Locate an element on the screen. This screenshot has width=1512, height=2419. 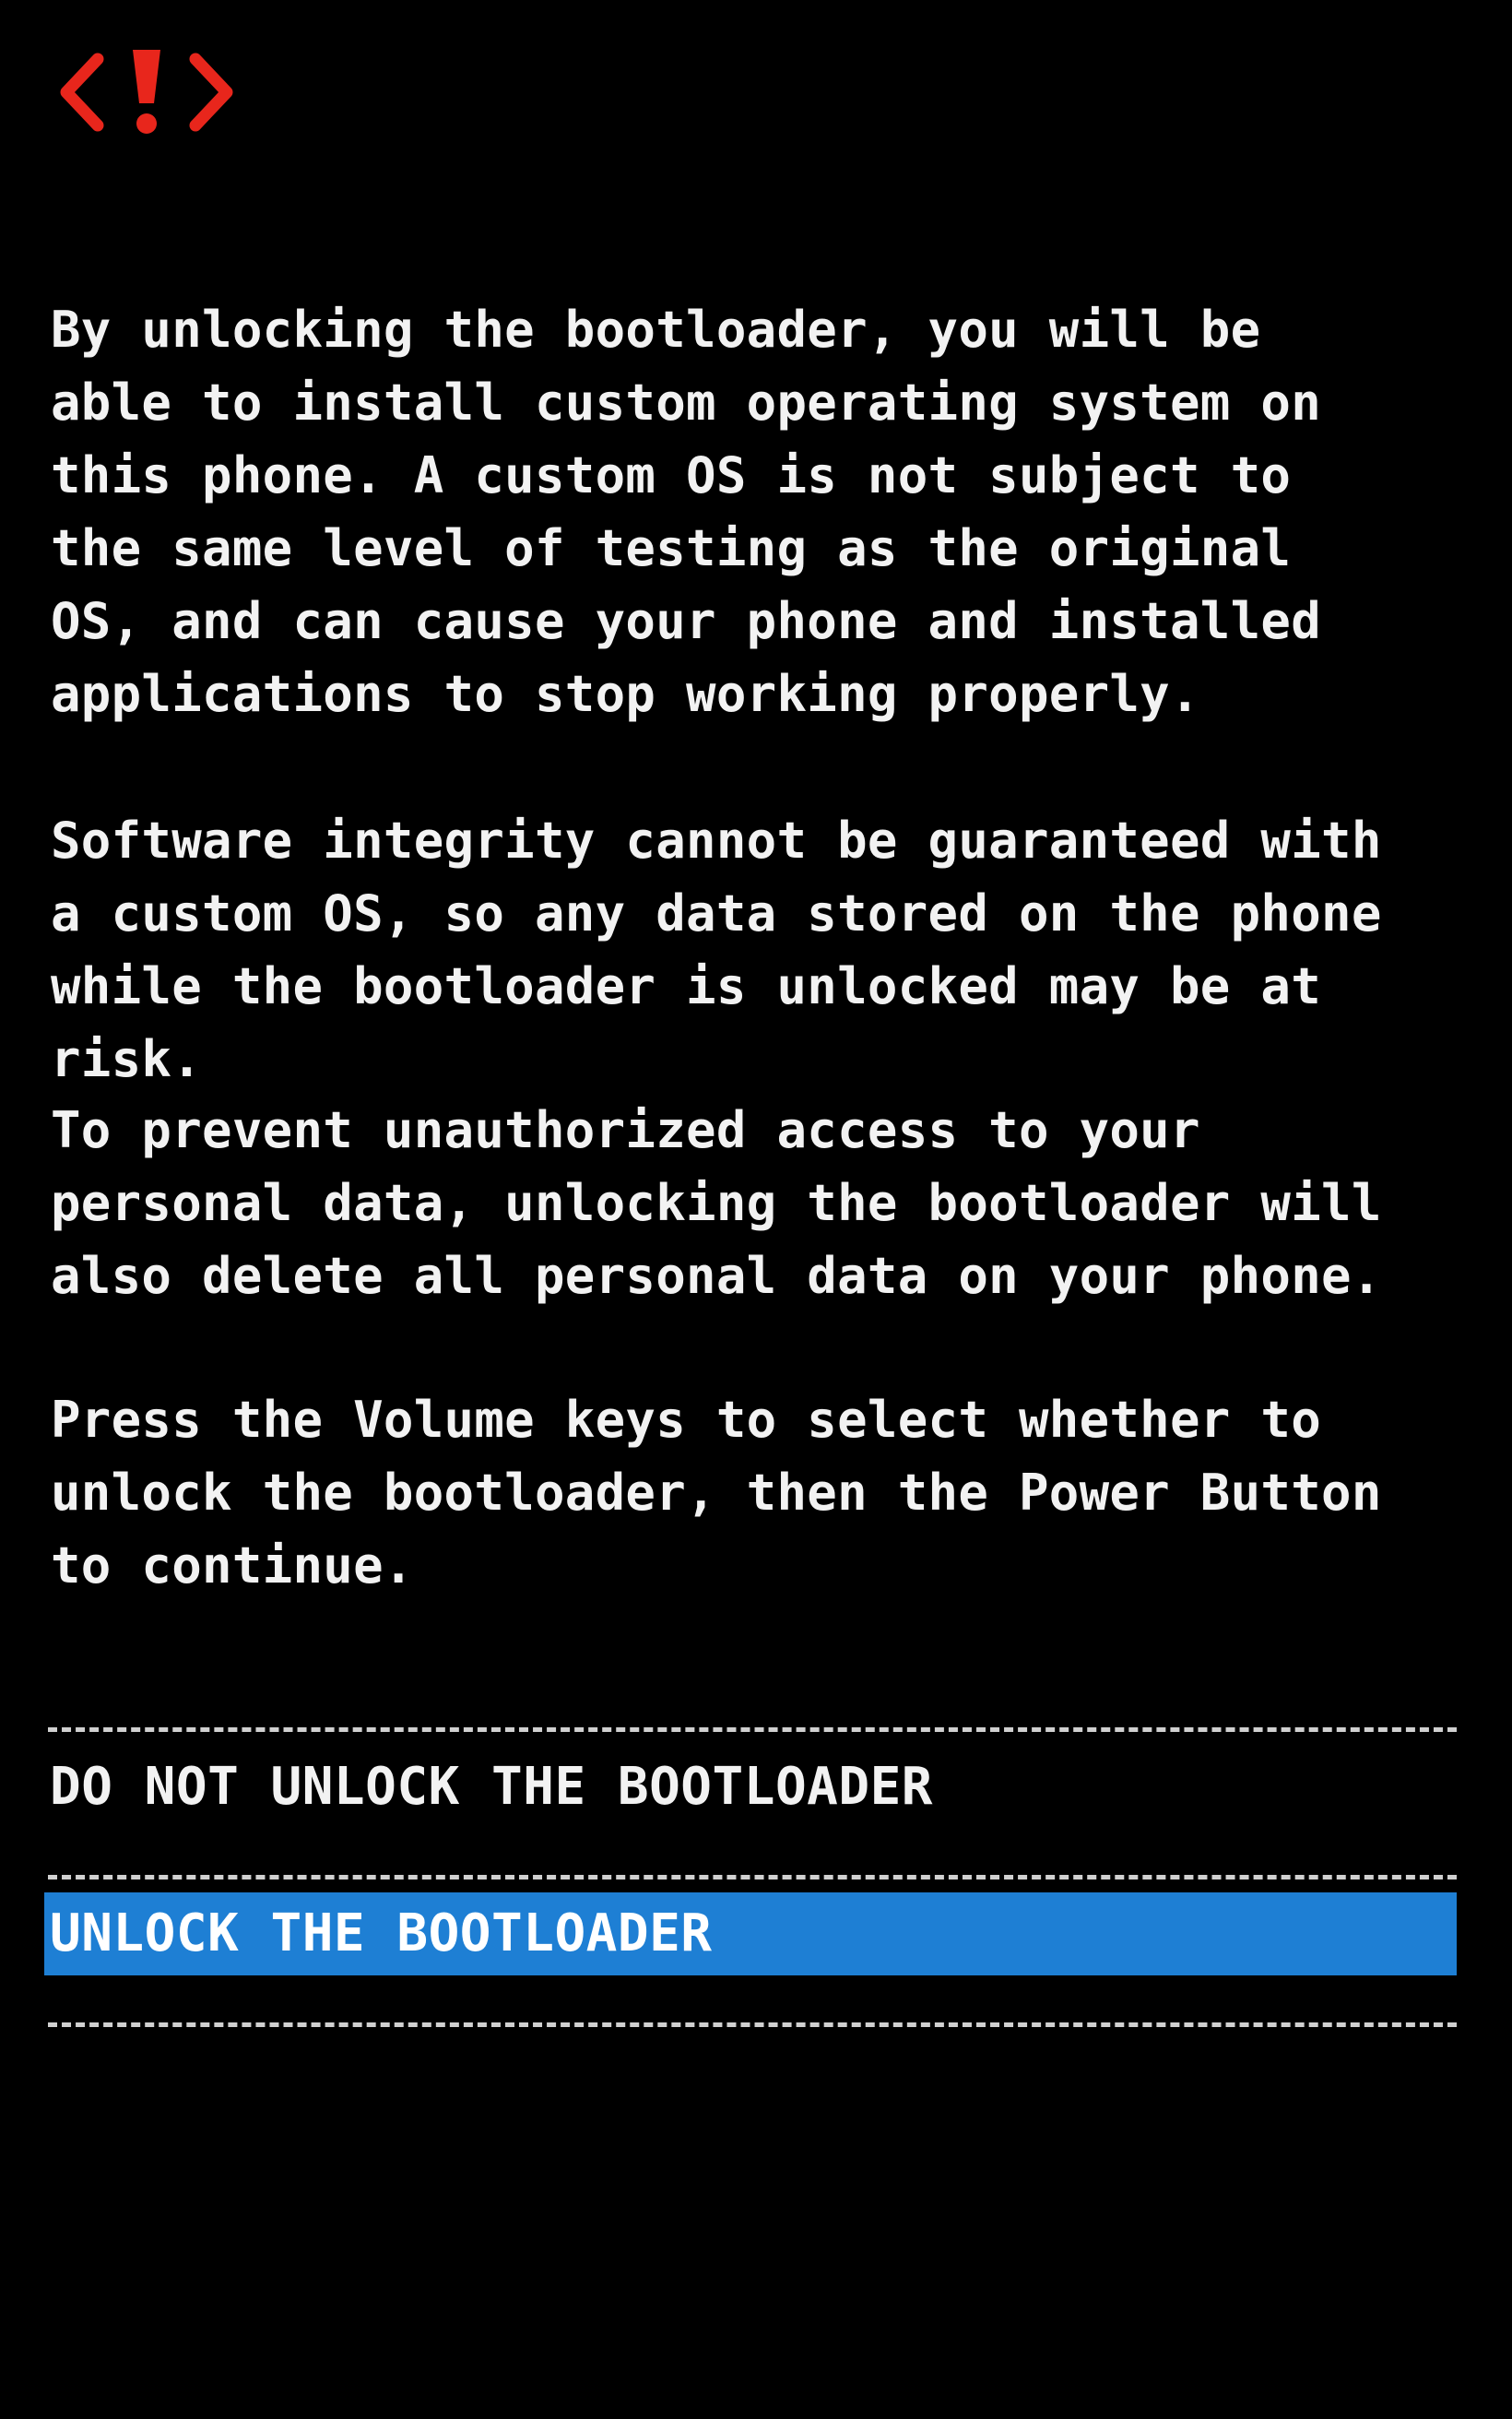
do-not-unlock-option: DO NOT UNLOCK THE BOOTLOADER is located at coordinates (750, 1787).